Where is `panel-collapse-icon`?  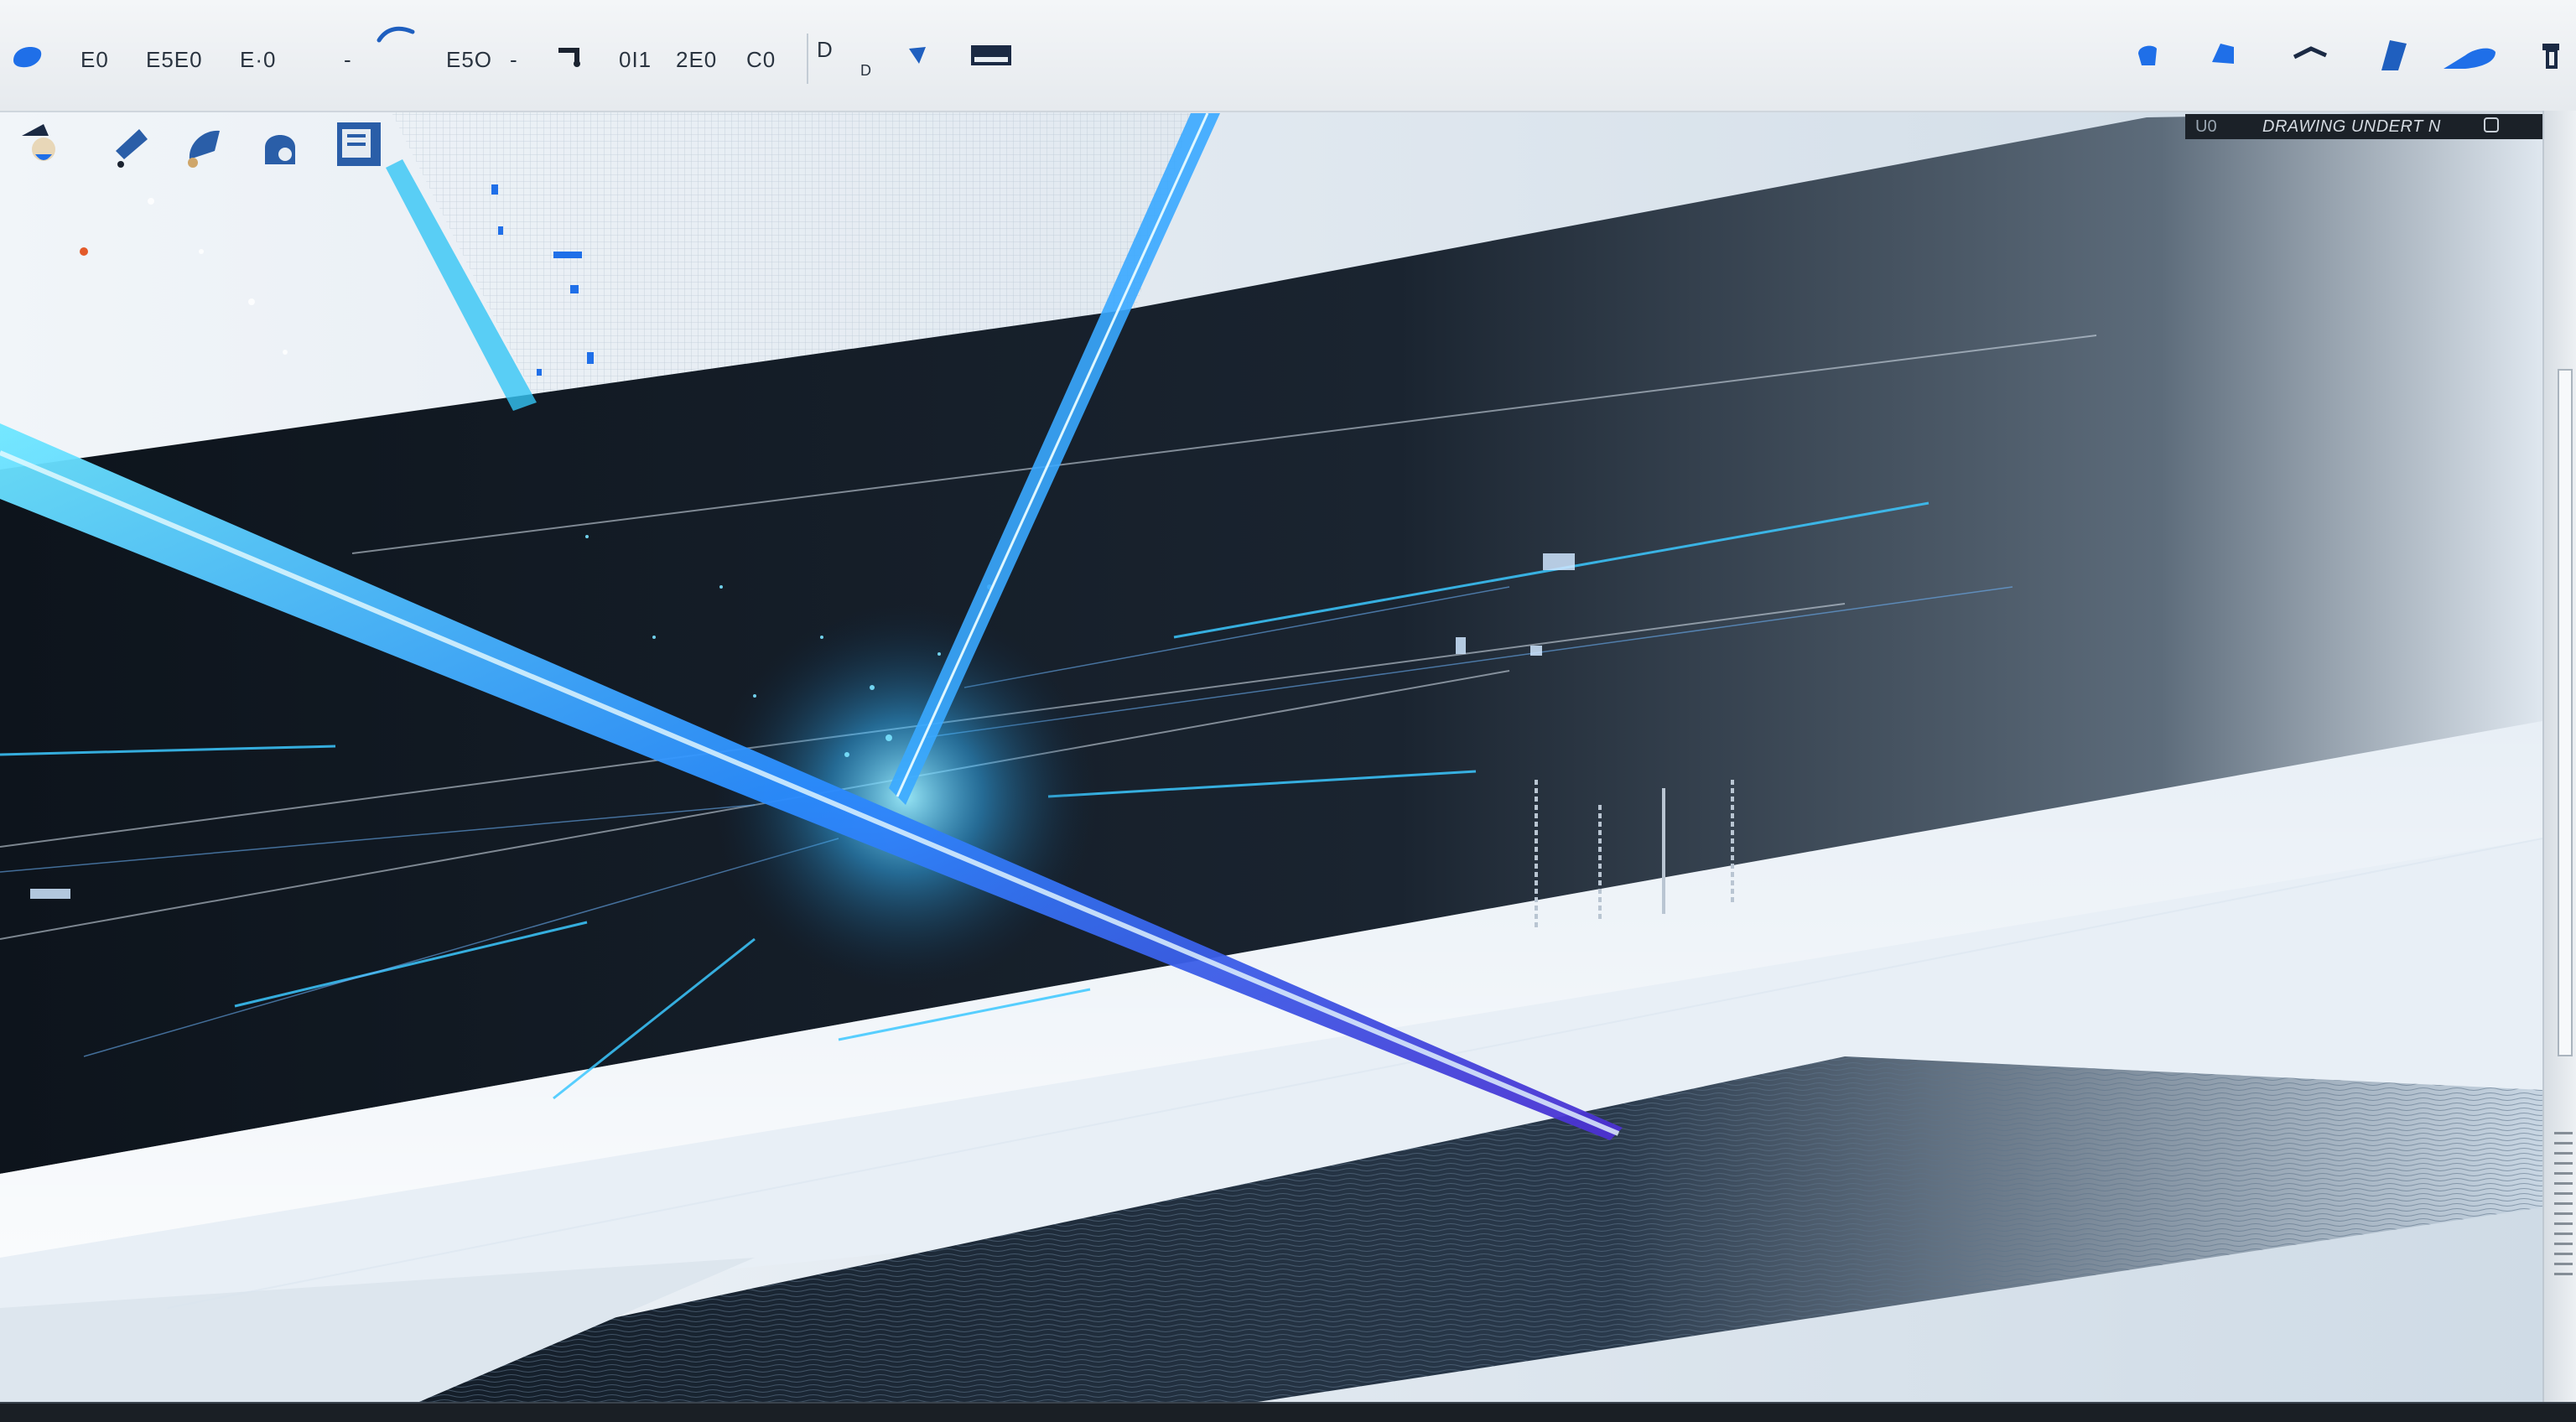
panel-collapse-icon is located at coordinates (2491, 124).